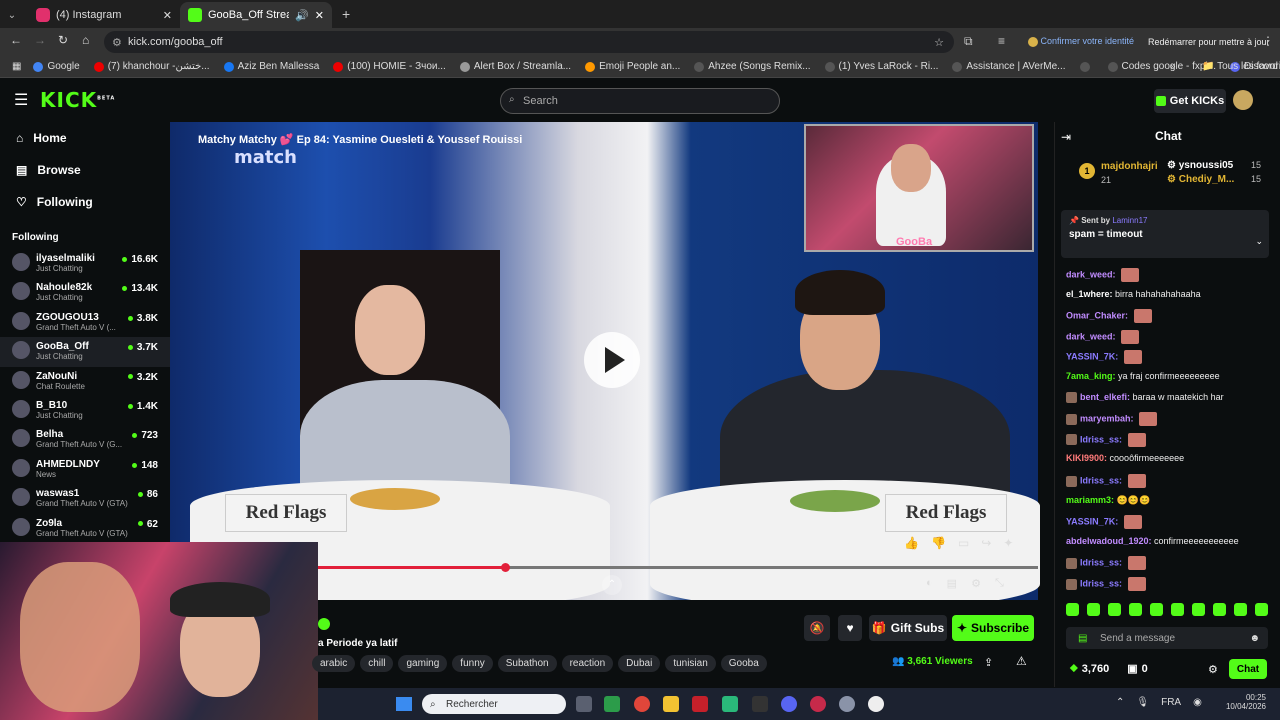  I want to click on home-icon: ⌂, so click(85, 40).